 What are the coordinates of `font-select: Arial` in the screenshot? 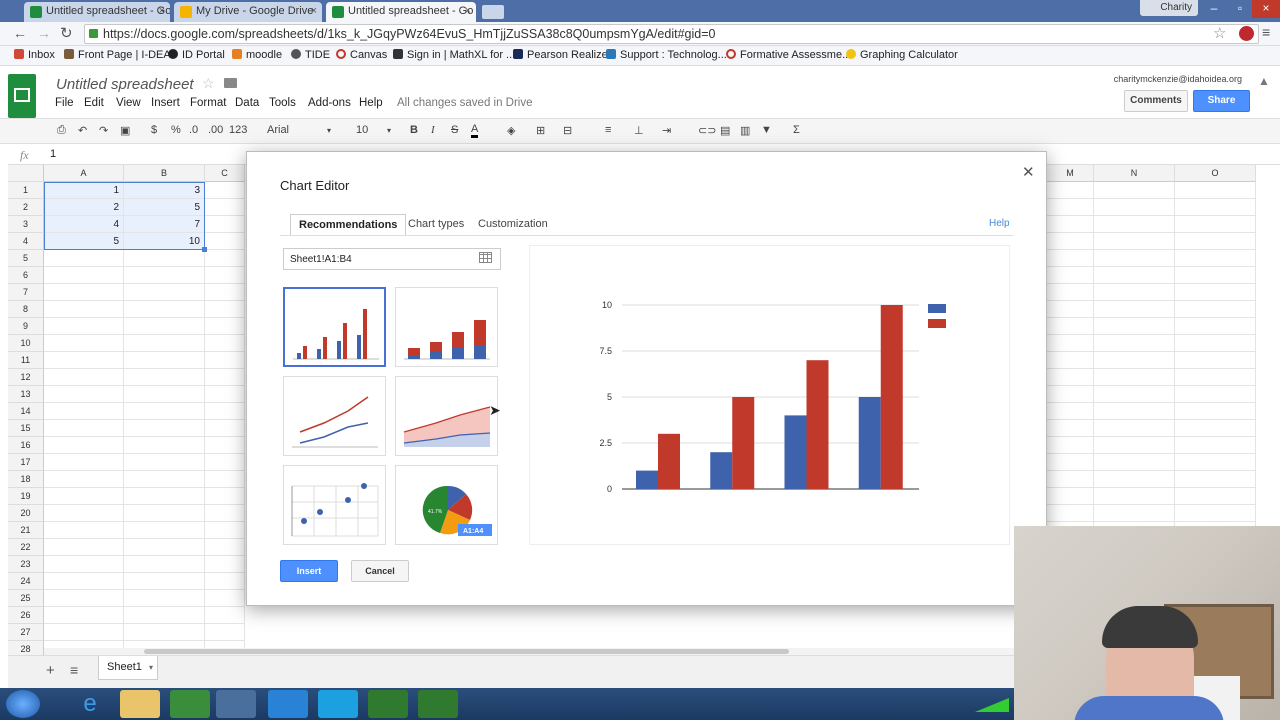 It's located at (278, 130).